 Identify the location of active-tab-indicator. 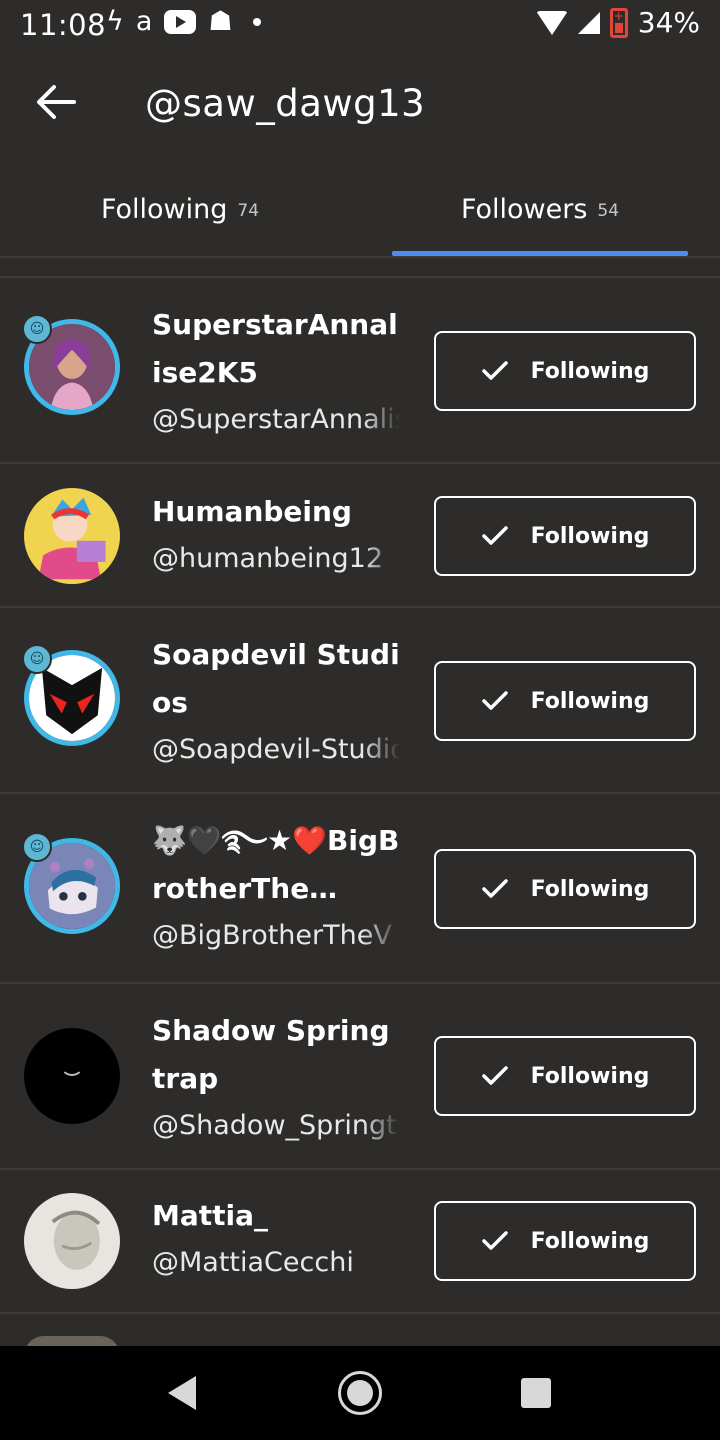
(540, 253).